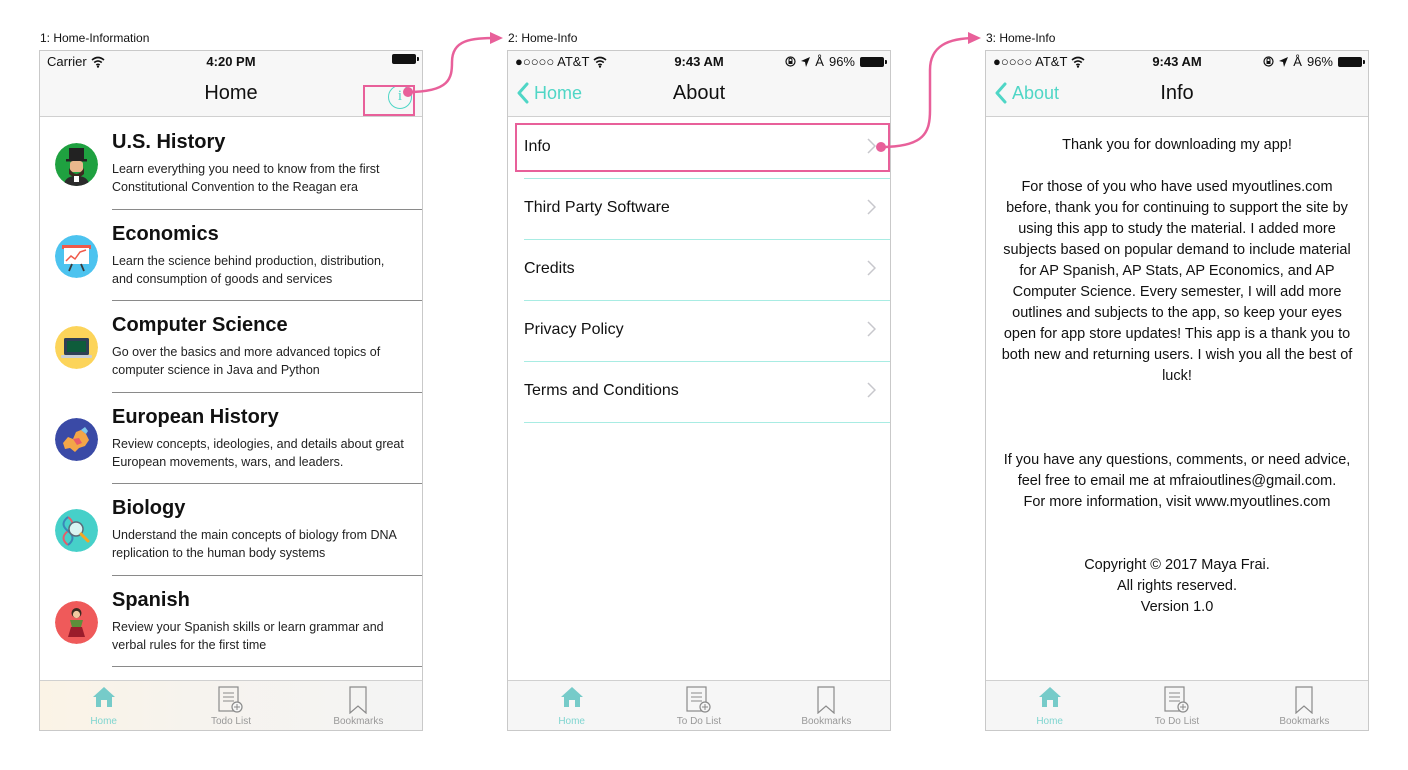  What do you see at coordinates (76, 439) in the screenshot?
I see `europe-map-icon` at bounding box center [76, 439].